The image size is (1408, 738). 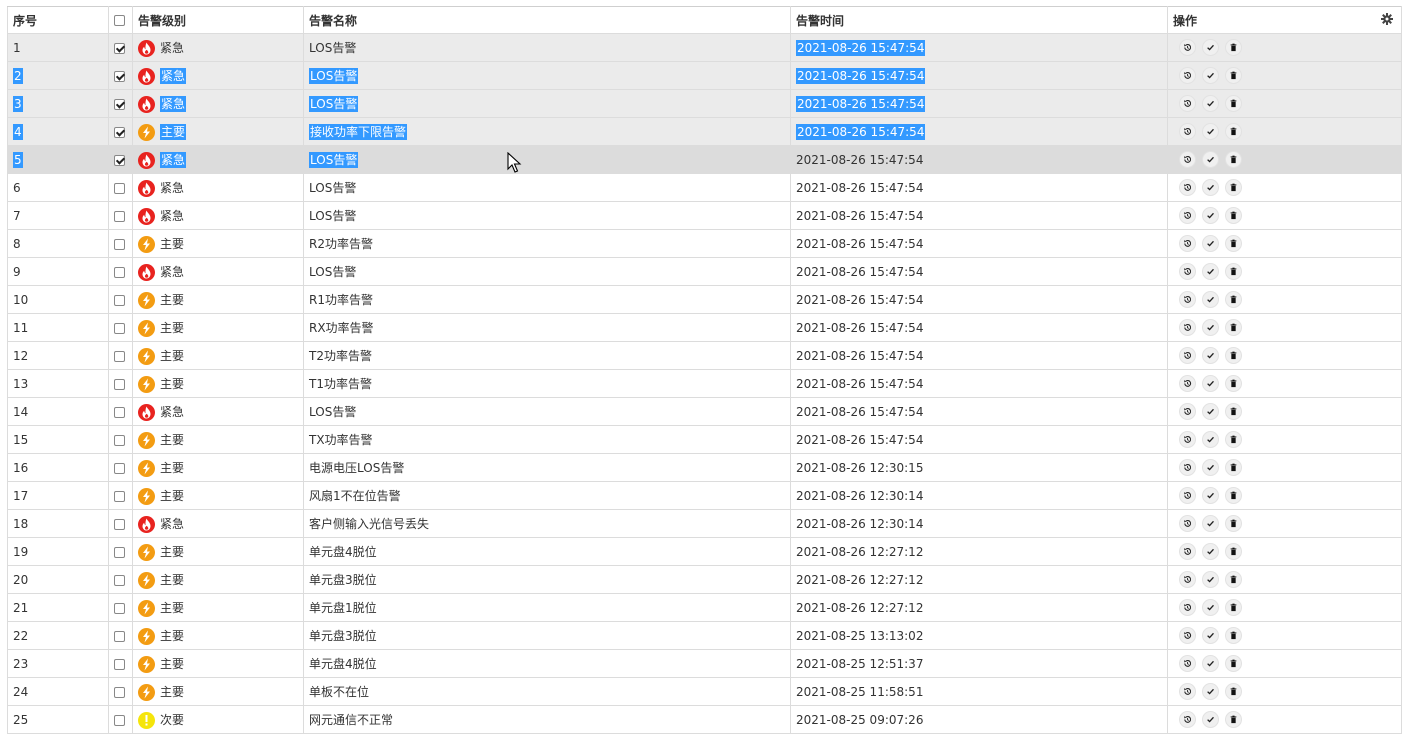 What do you see at coordinates (119, 20) in the screenshot?
I see `select-all-checkbox` at bounding box center [119, 20].